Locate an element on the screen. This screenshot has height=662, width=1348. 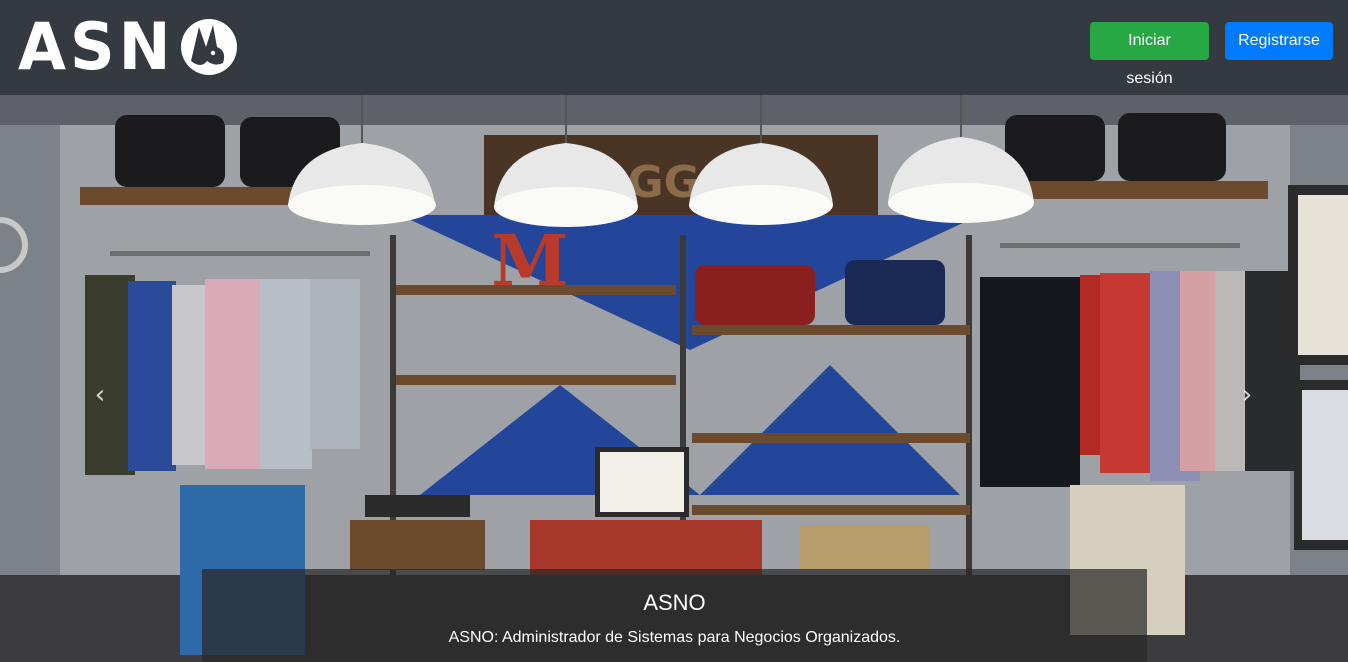
register-button: Registrarse is located at coordinates (1279, 41).